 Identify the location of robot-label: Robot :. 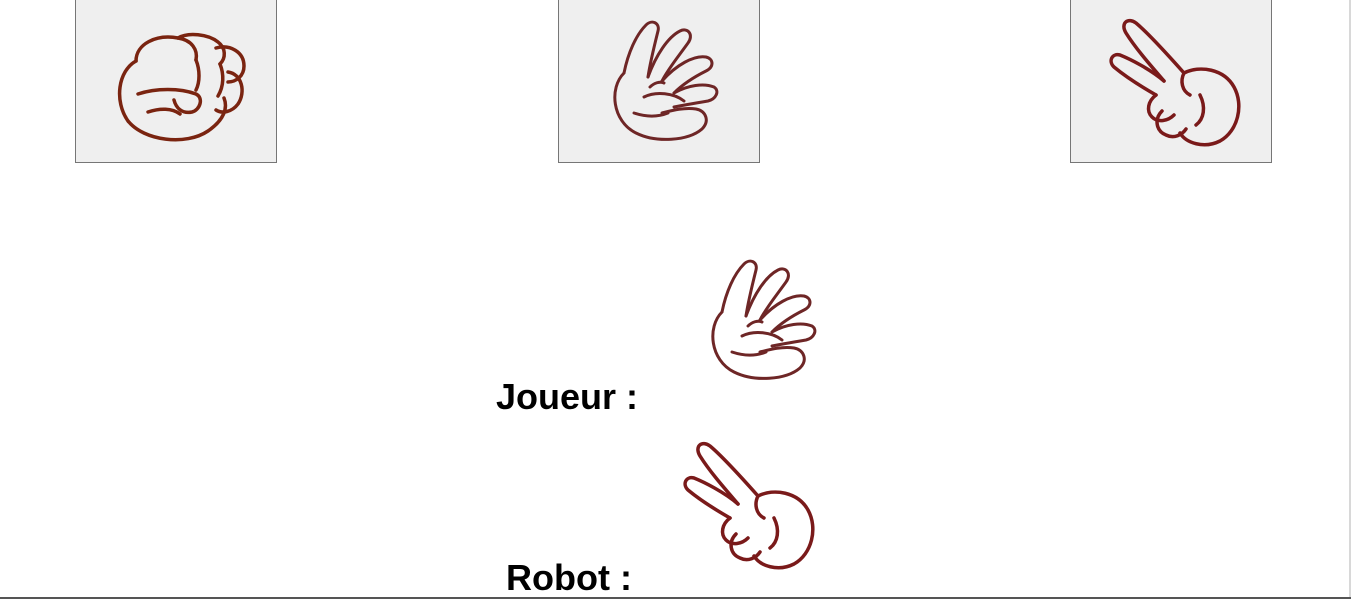
(569, 577).